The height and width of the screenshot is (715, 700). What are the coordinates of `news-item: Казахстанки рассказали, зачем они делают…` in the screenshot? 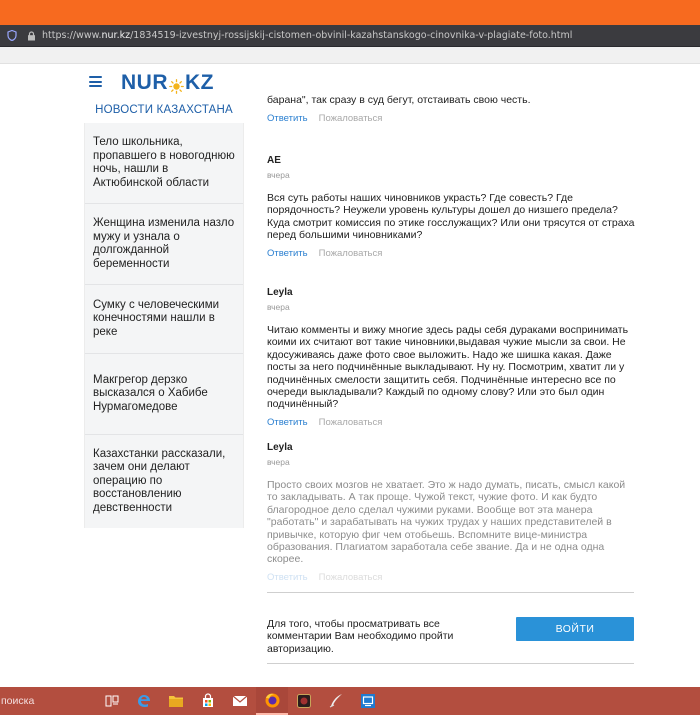 It's located at (164, 481).